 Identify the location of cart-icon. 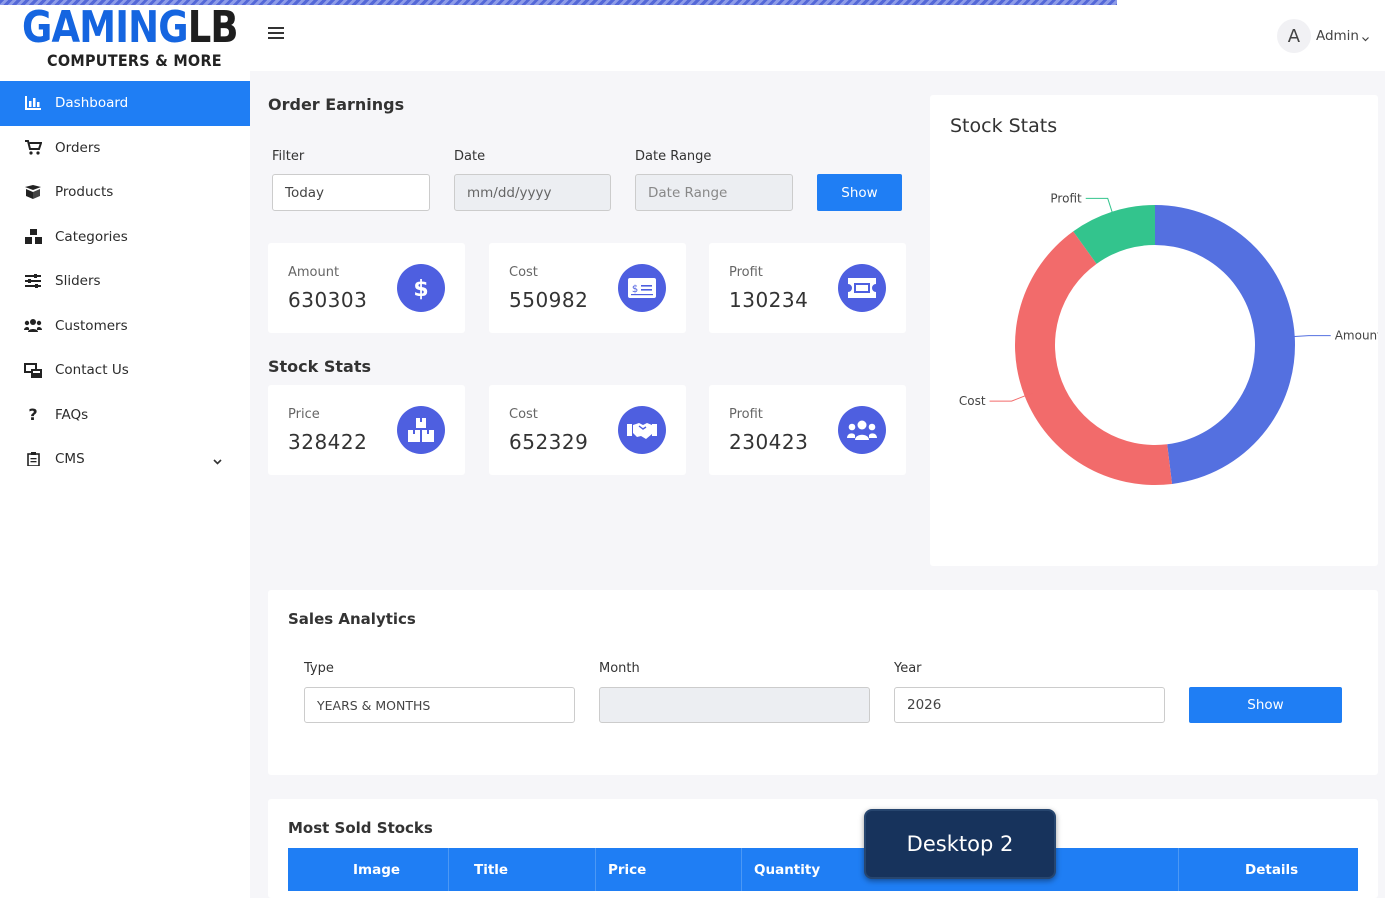
(33, 148).